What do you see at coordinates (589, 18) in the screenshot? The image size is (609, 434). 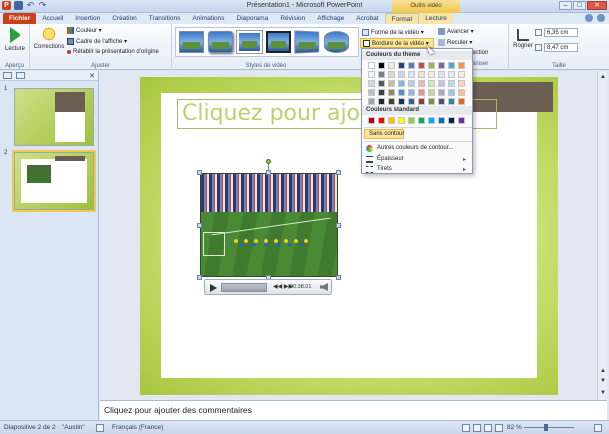 I see `minimize-ribbon-icon` at bounding box center [589, 18].